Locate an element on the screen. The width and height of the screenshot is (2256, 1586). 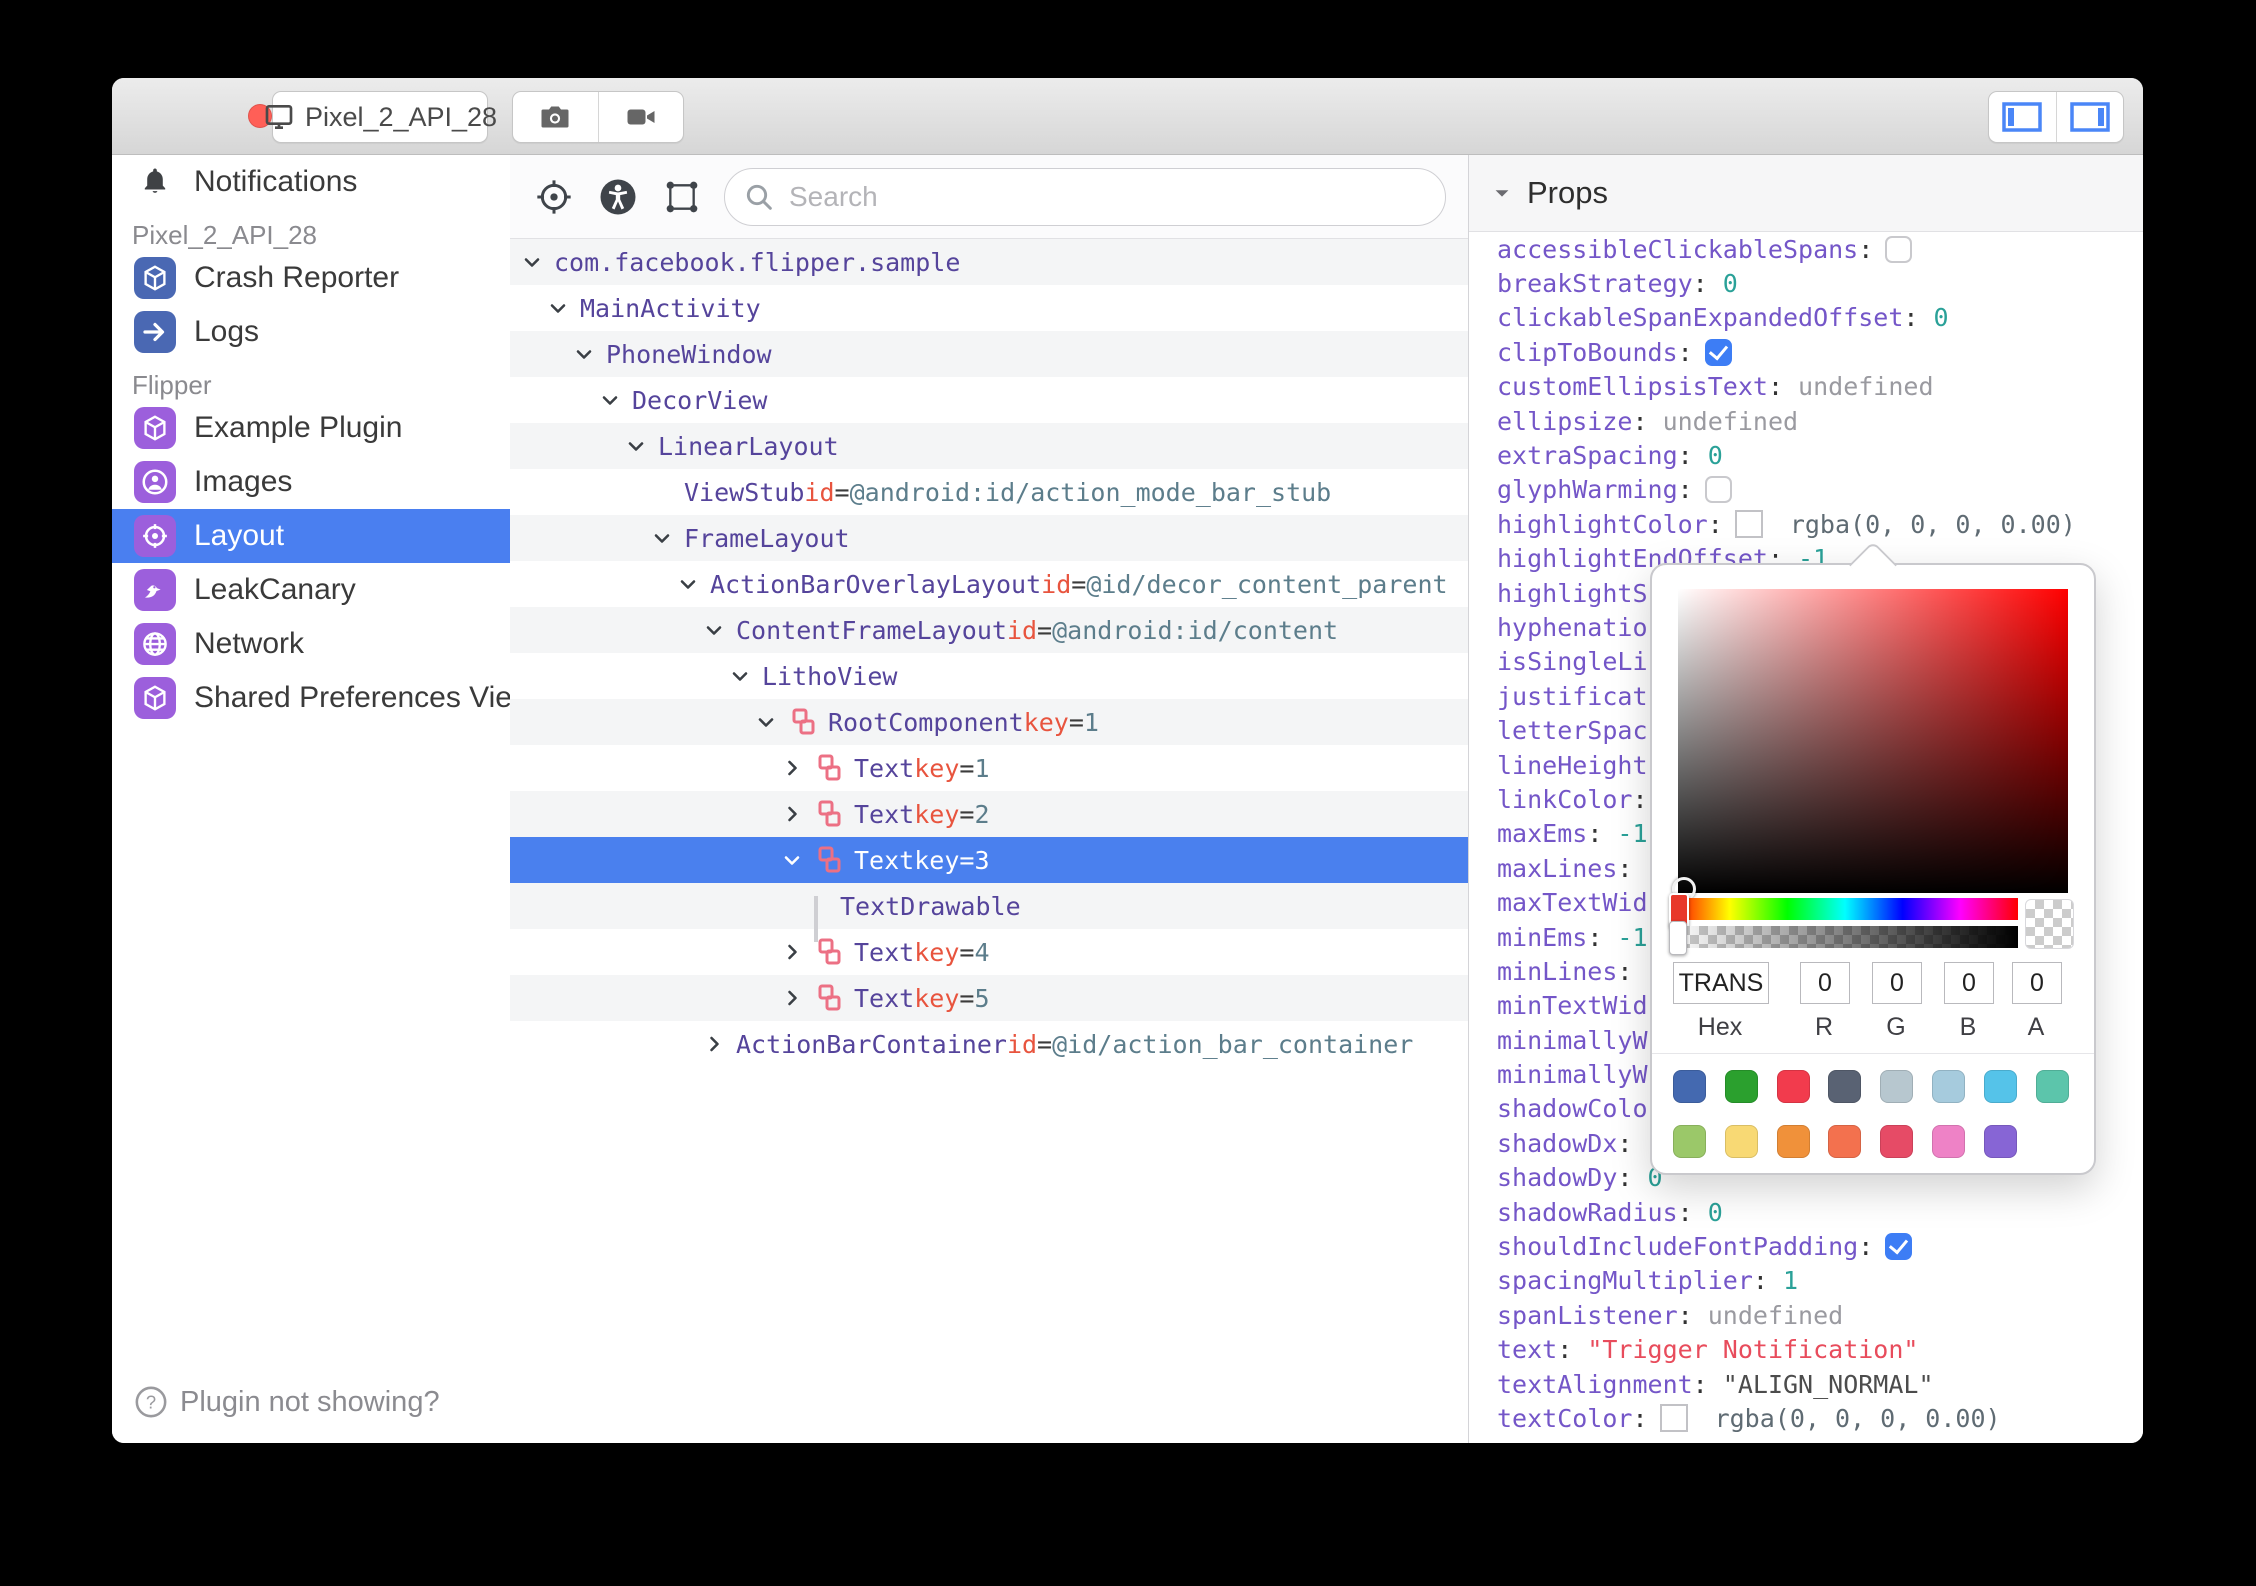
search-icon is located at coordinates (759, 197).